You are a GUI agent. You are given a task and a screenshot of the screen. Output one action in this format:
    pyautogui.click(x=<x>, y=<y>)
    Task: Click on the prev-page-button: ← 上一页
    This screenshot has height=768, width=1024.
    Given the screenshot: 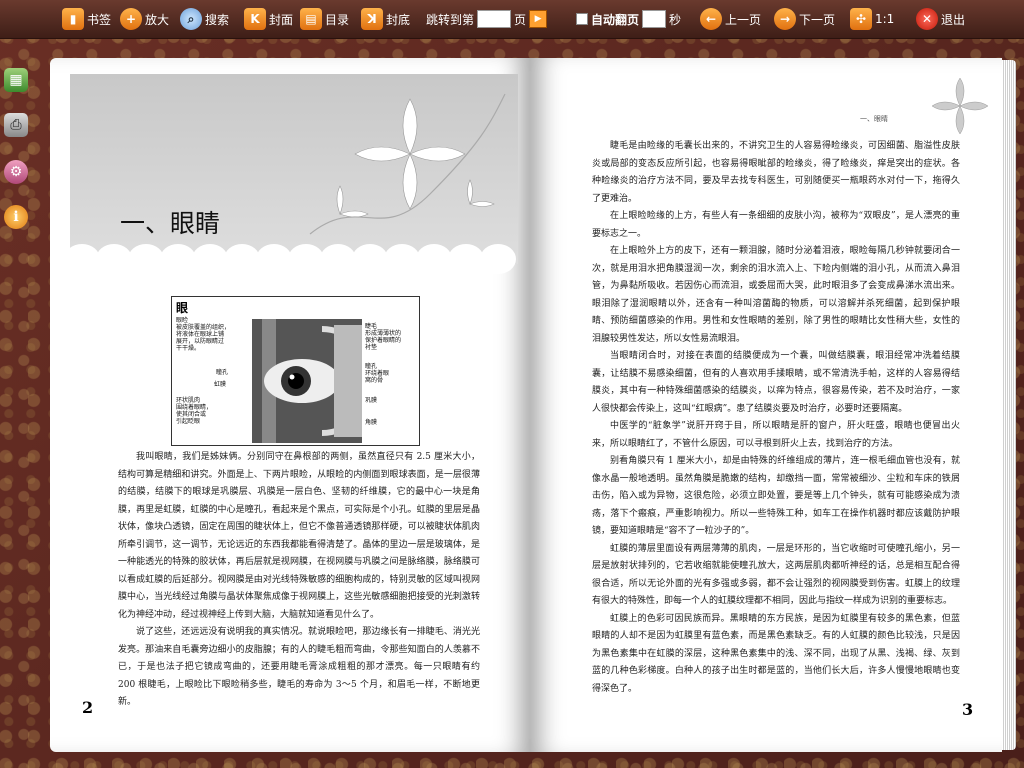 What is the action you would take?
    pyautogui.click(x=730, y=19)
    